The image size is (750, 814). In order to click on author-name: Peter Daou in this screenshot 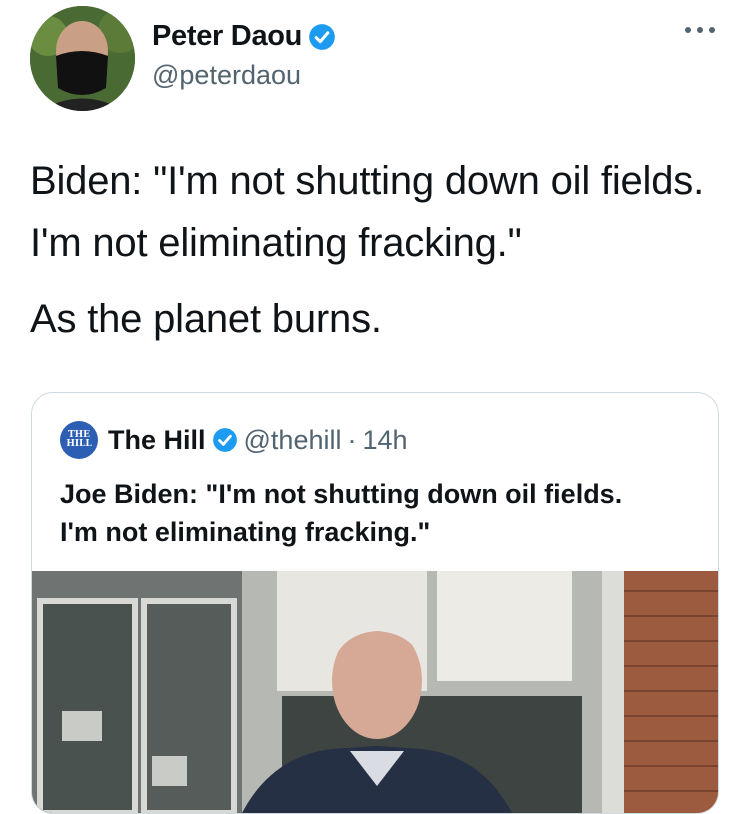, I will do `click(227, 36)`.